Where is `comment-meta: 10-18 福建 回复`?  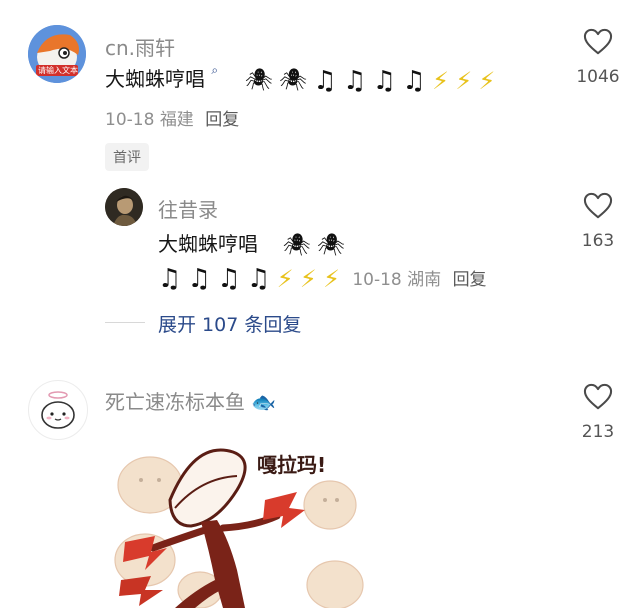
comment-meta: 10-18 福建 回复 is located at coordinates (172, 117).